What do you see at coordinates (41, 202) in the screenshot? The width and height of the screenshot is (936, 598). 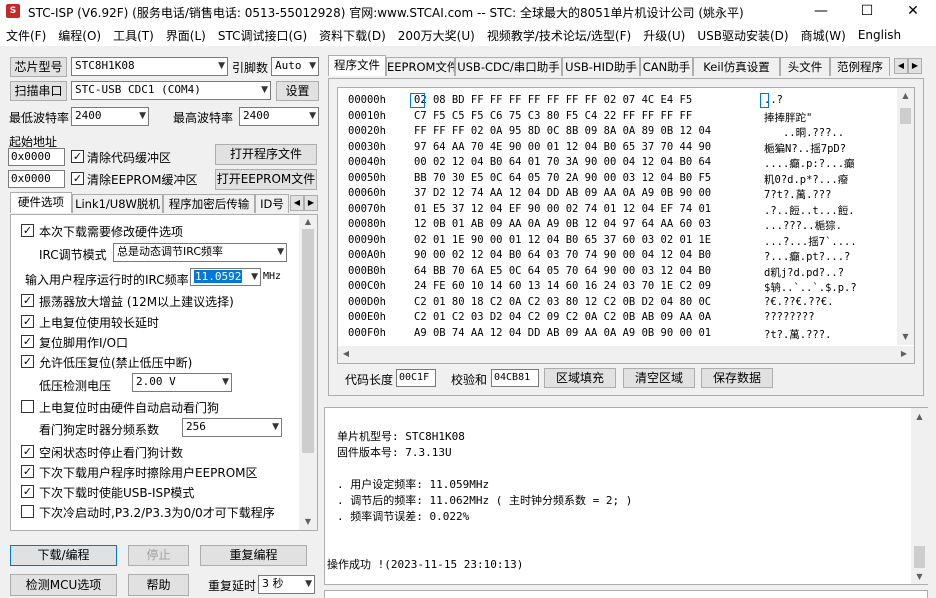 I see `tab-hardware-options: 硬件选项` at bounding box center [41, 202].